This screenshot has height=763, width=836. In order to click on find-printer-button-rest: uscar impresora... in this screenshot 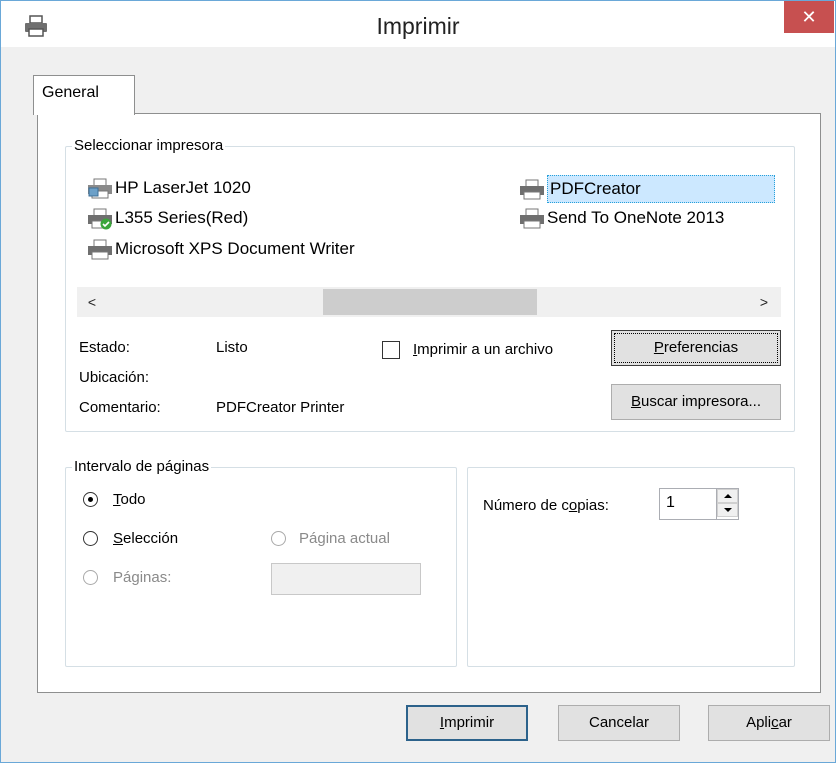, I will do `click(701, 401)`.